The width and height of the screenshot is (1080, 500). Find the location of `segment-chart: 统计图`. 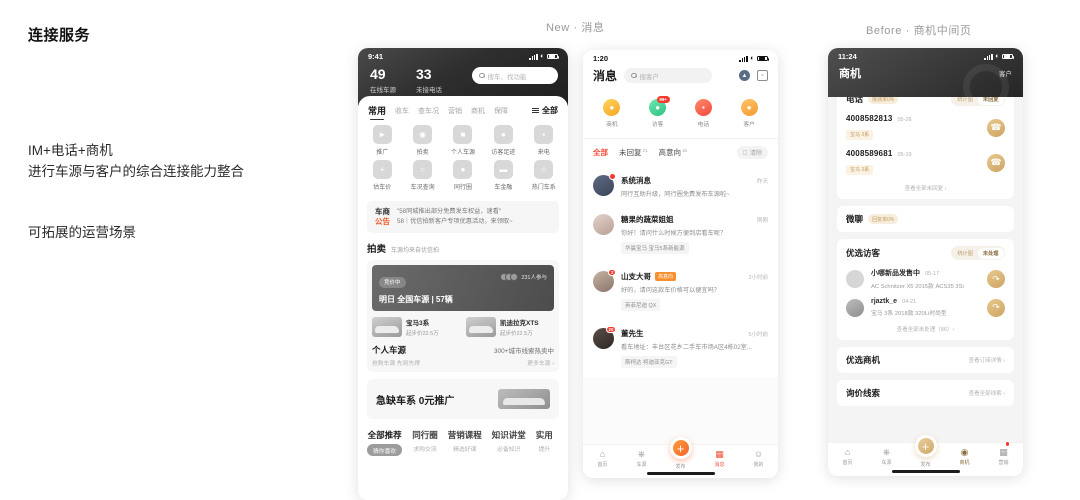

segment-chart: 统计图 is located at coordinates (965, 253).